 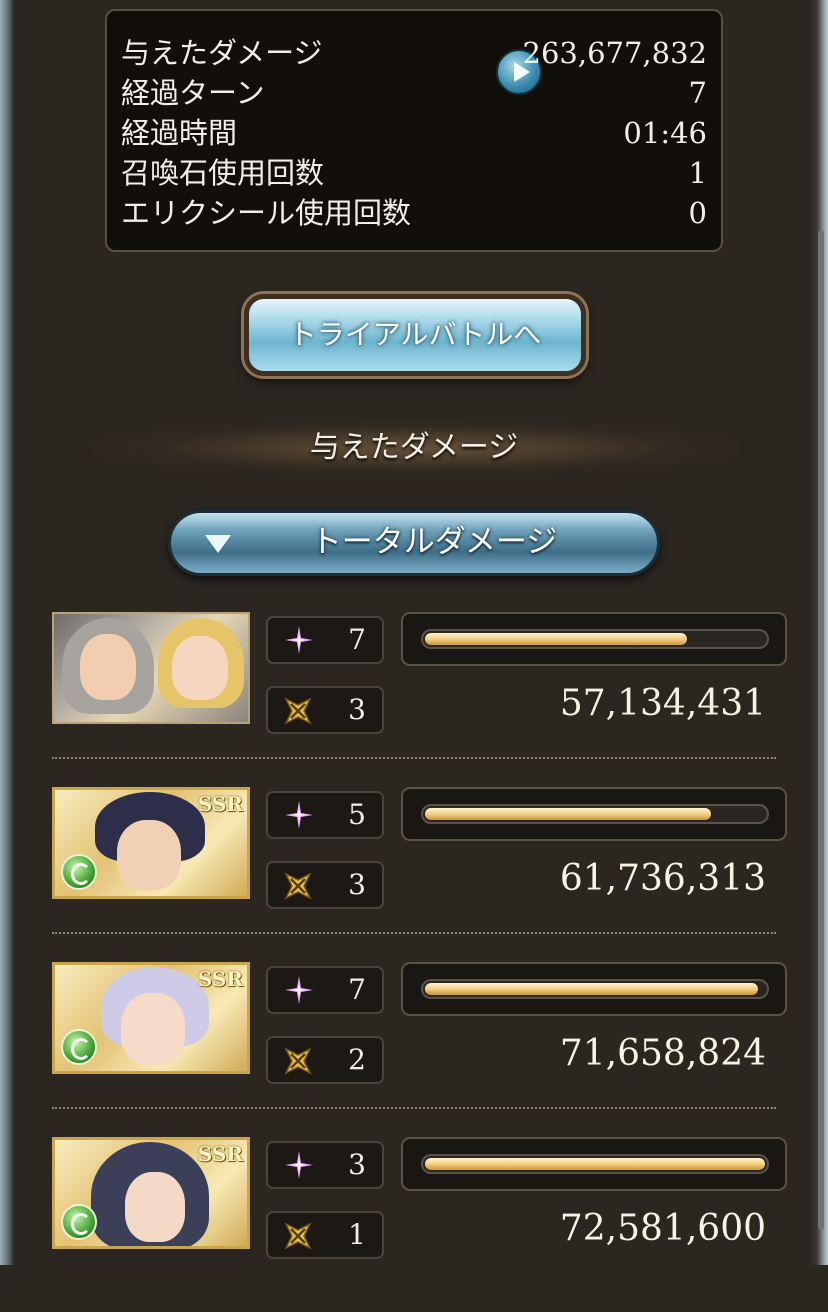 What do you see at coordinates (414, 1224) in the screenshot?
I see `character-row: SSR 3 1 72,581,600` at bounding box center [414, 1224].